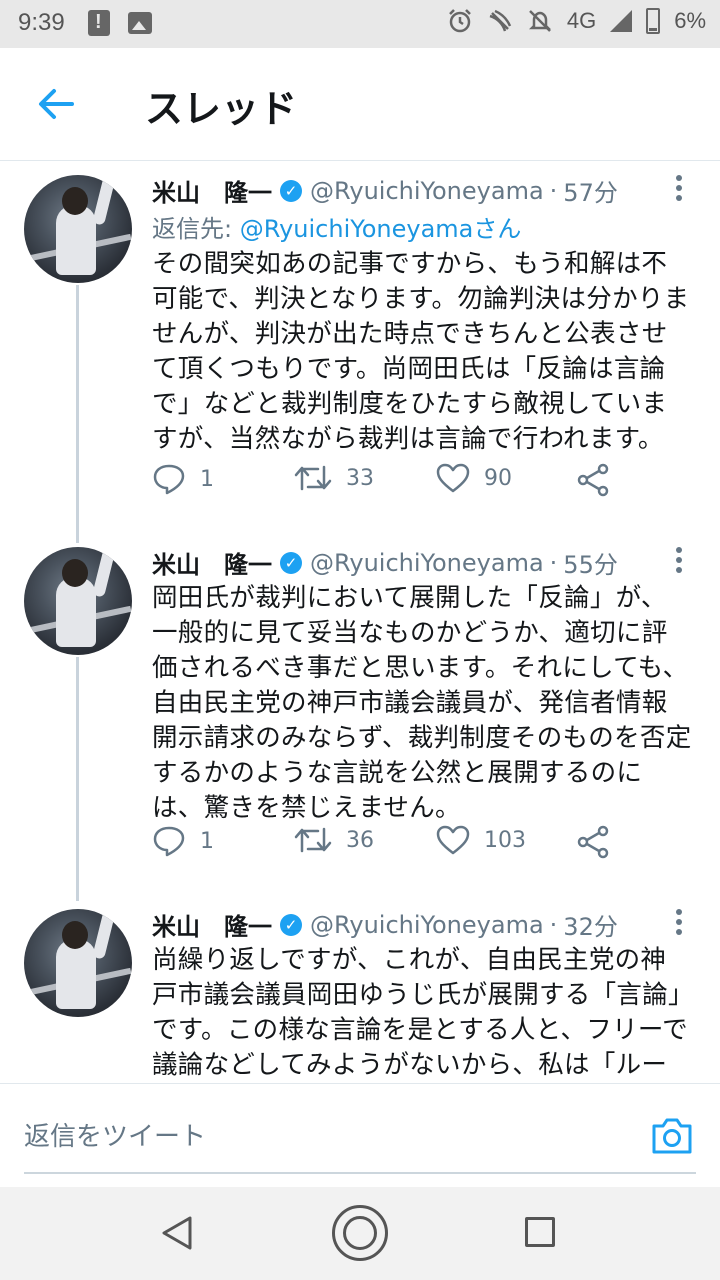 The height and width of the screenshot is (1280, 720). I want to click on tweet-time: 55分, so click(590, 562).